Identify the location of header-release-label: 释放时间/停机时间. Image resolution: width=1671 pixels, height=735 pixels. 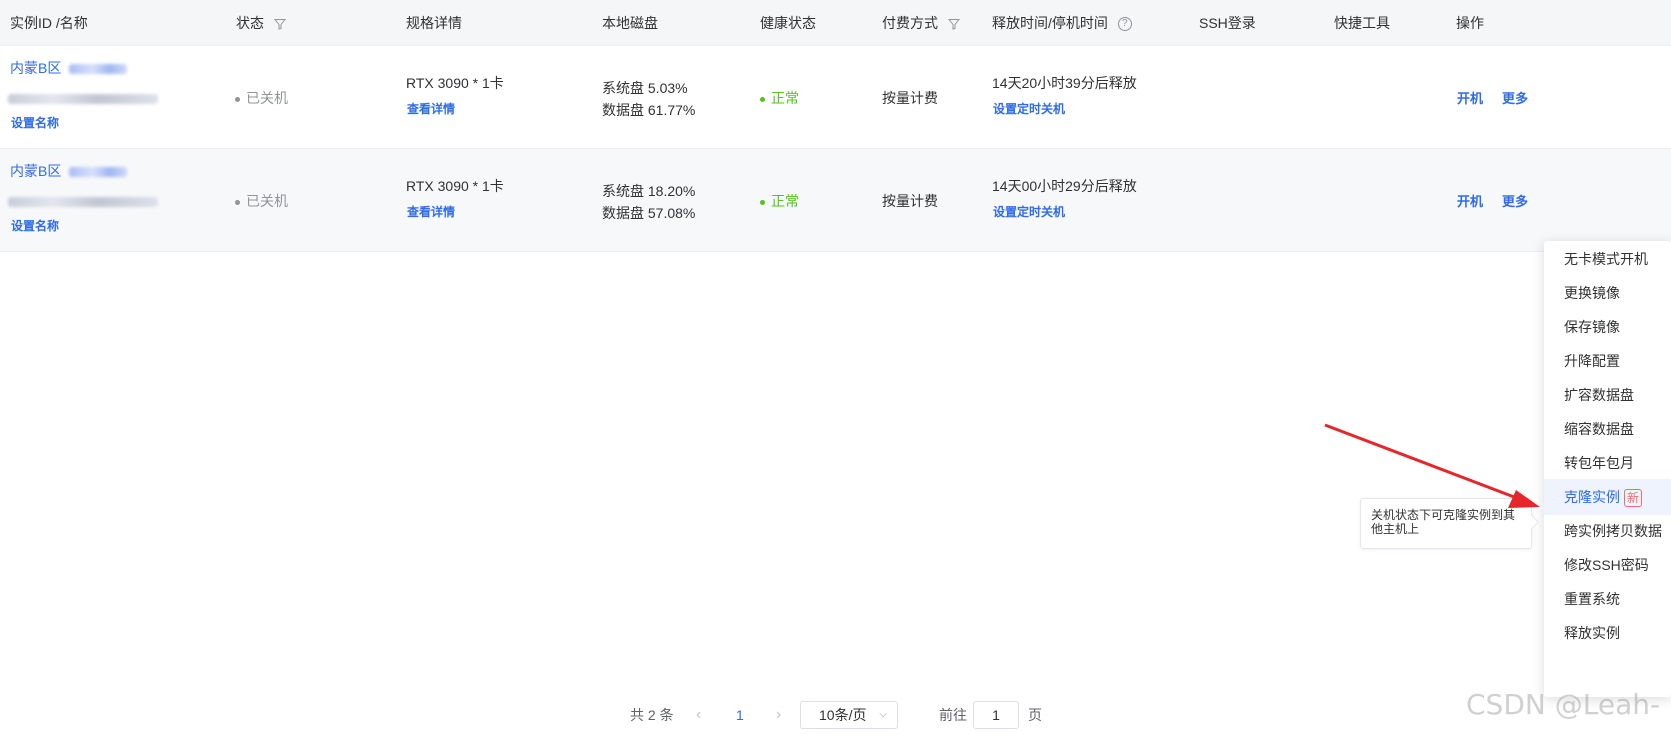
(1050, 23).